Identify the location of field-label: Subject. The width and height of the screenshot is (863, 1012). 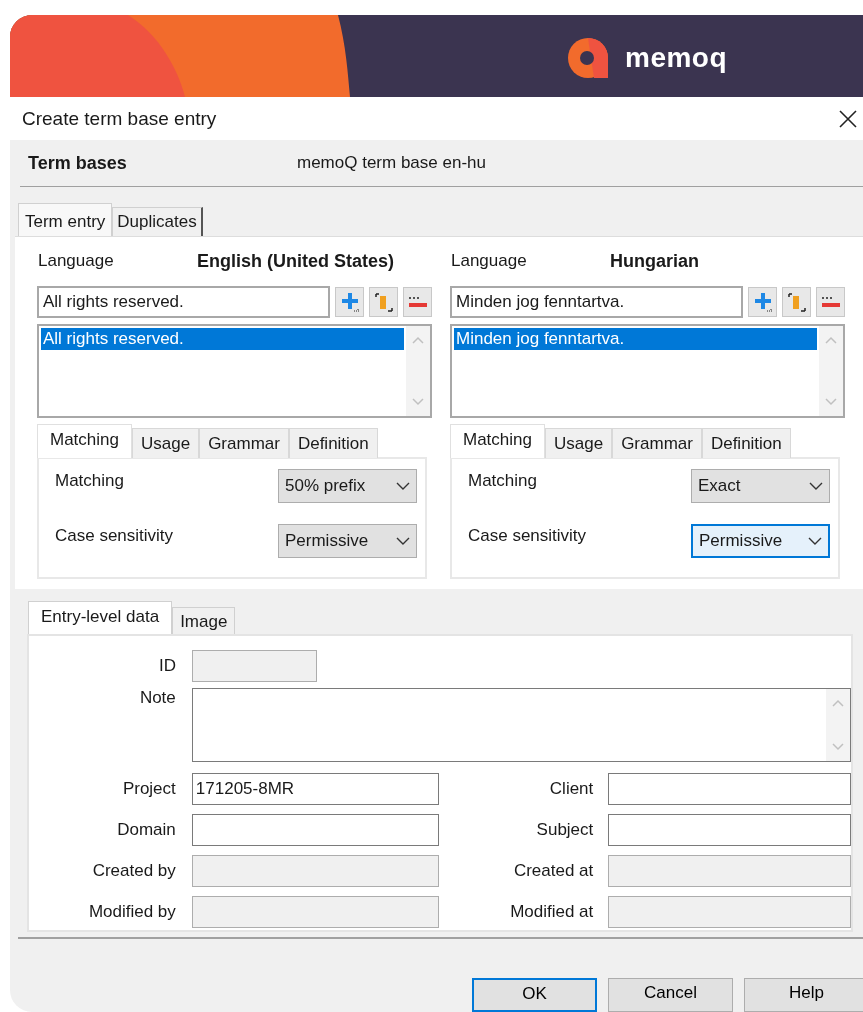
(565, 829).